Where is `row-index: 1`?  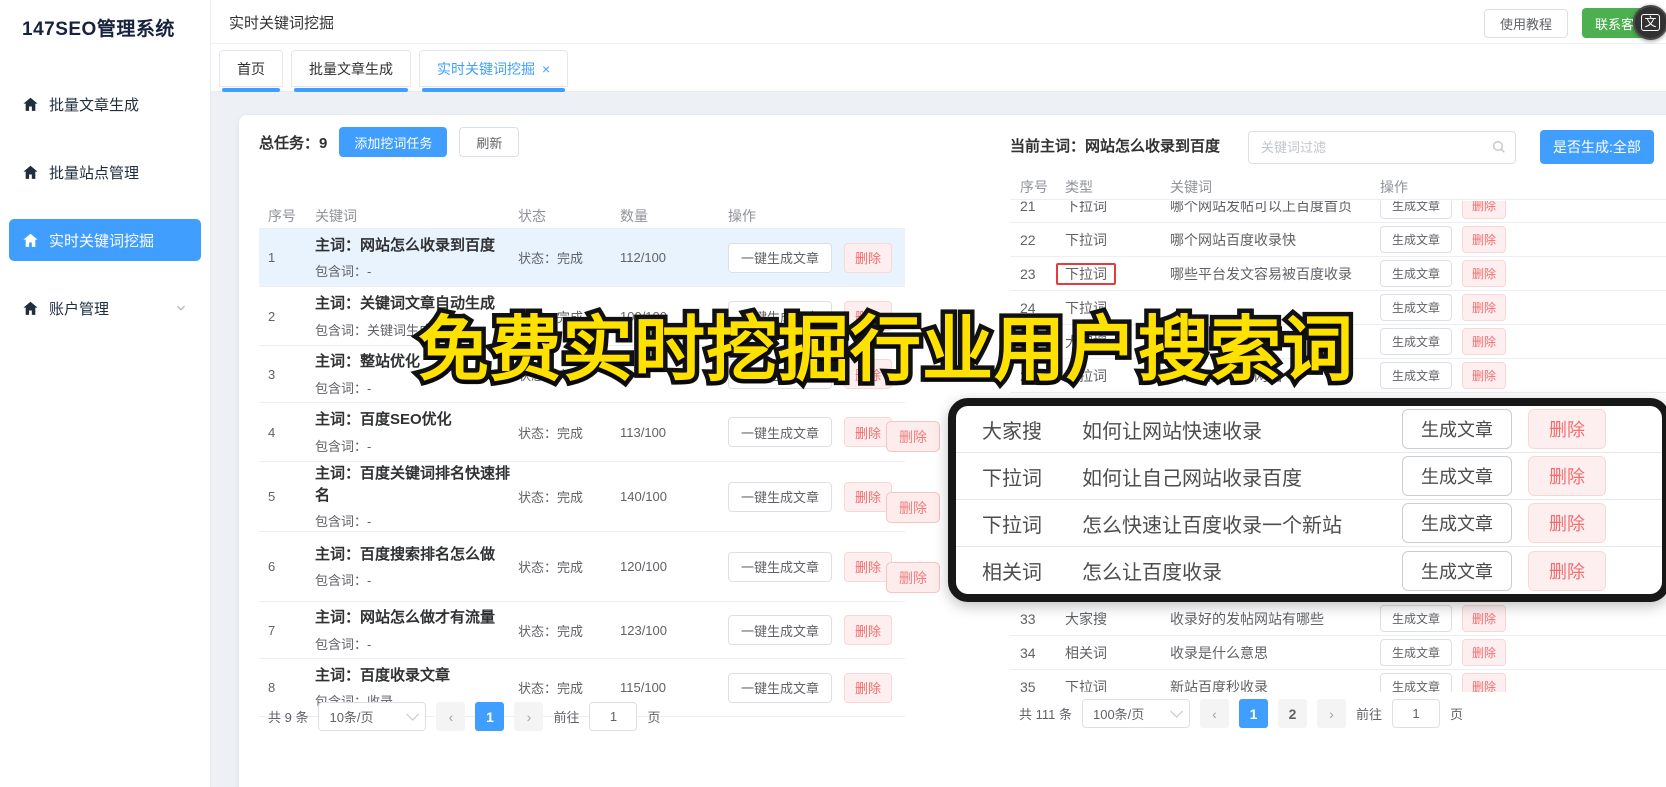 row-index: 1 is located at coordinates (272, 257).